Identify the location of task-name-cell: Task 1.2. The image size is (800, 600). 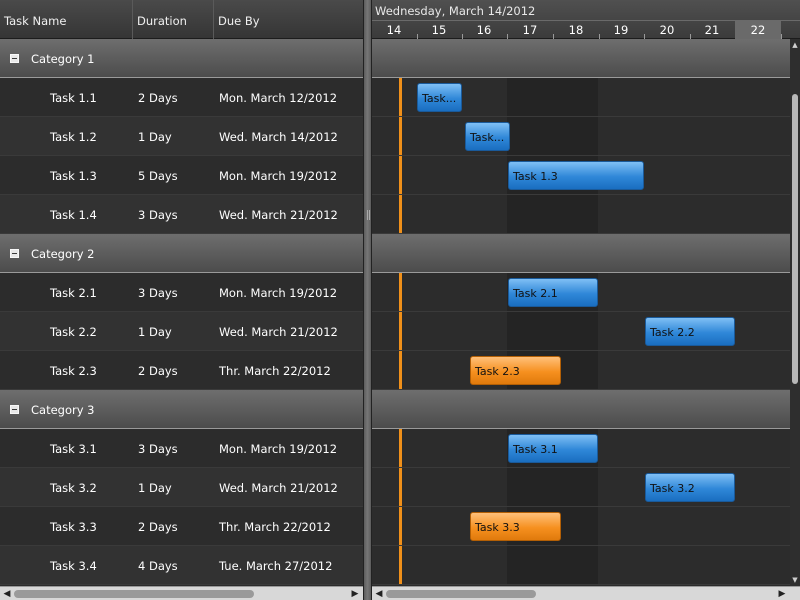
(73, 137).